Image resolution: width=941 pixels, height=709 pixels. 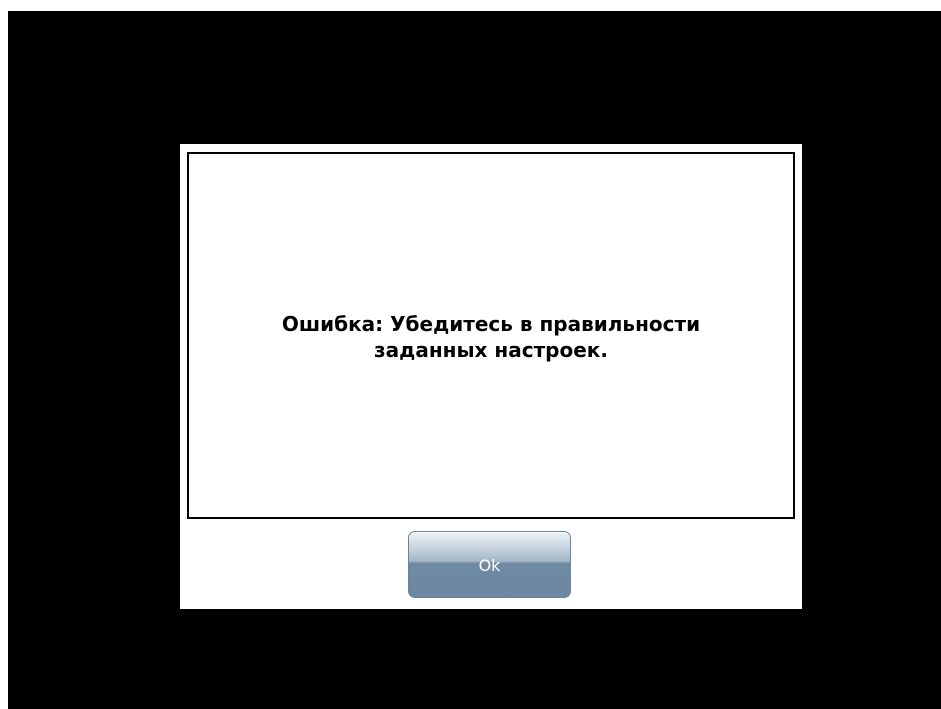 I want to click on ok-button-label: Ok, so click(x=489, y=565).